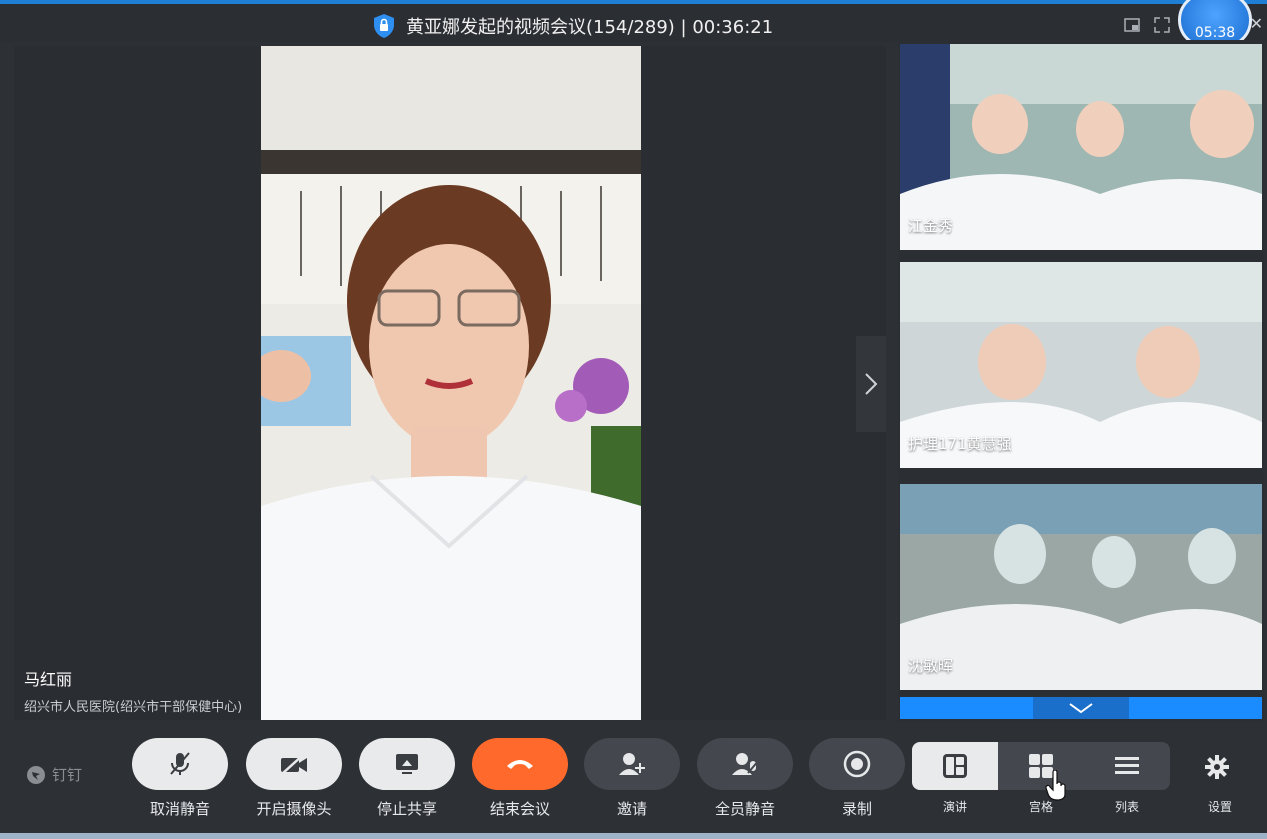 The height and width of the screenshot is (839, 1267). I want to click on end-meeting-button, so click(520, 764).